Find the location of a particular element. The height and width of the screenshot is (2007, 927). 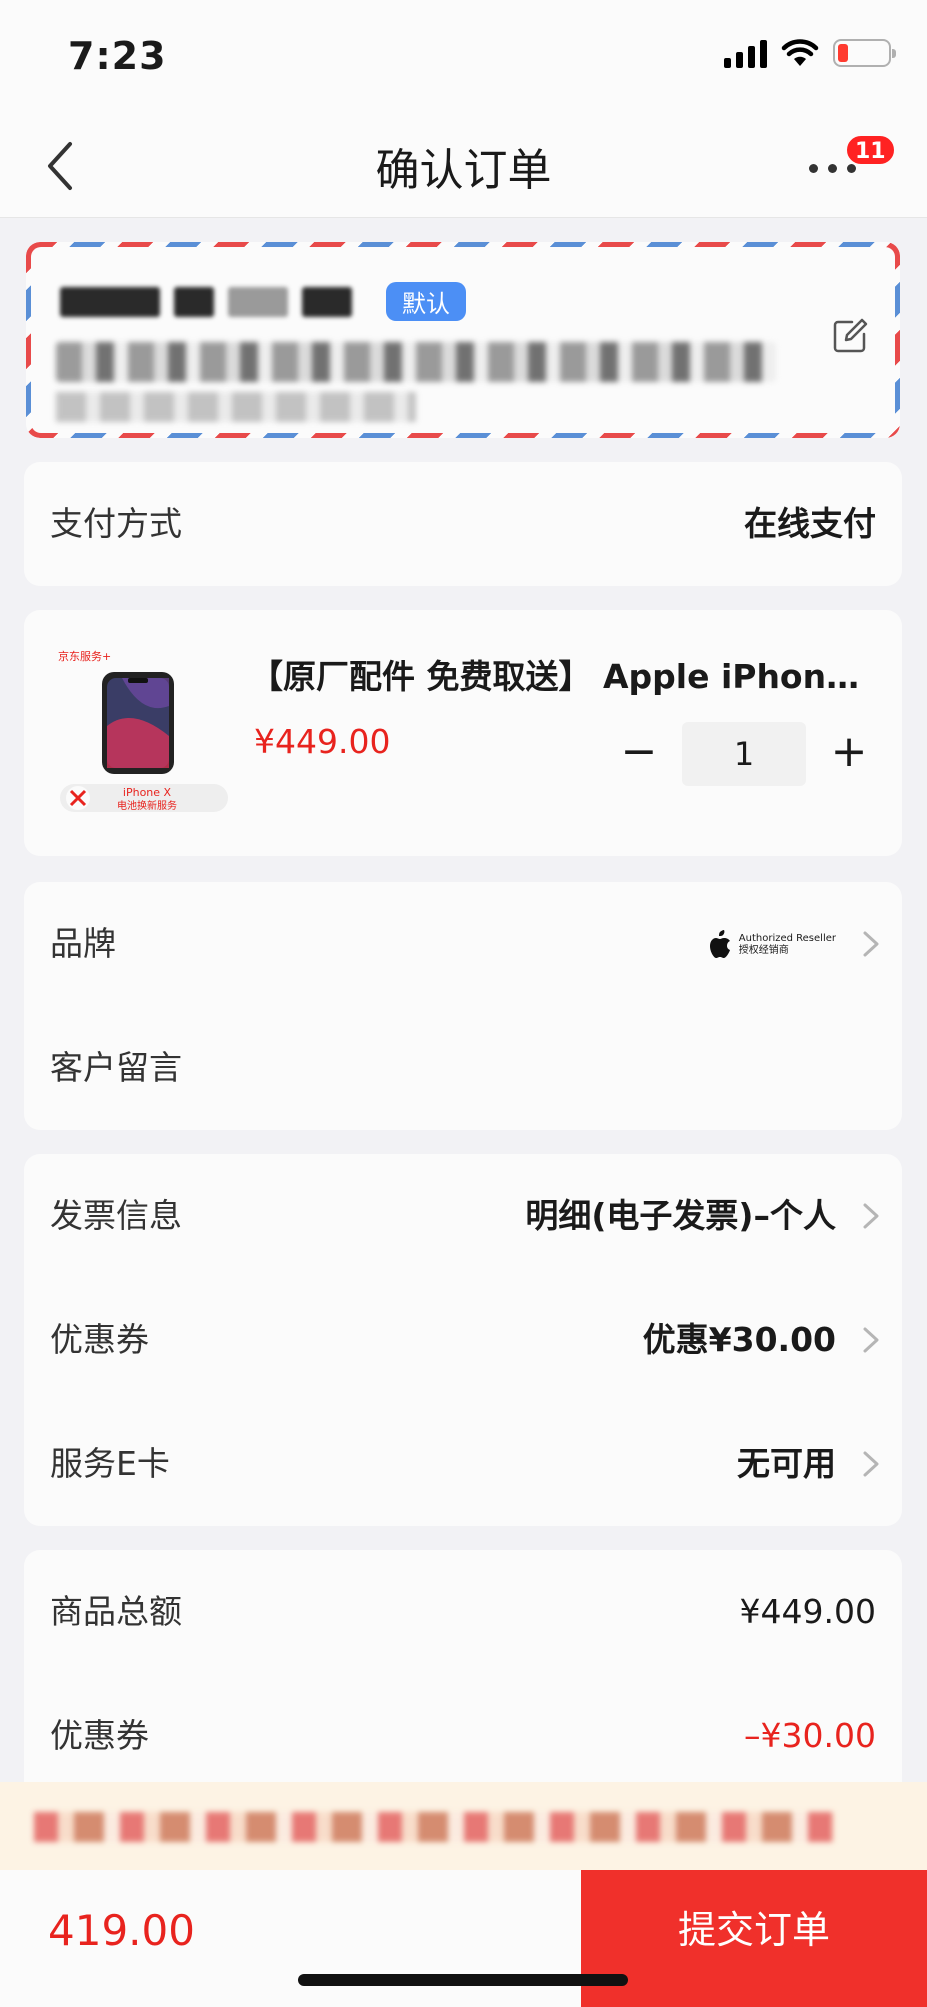

quantity-value: 1 is located at coordinates (744, 754).